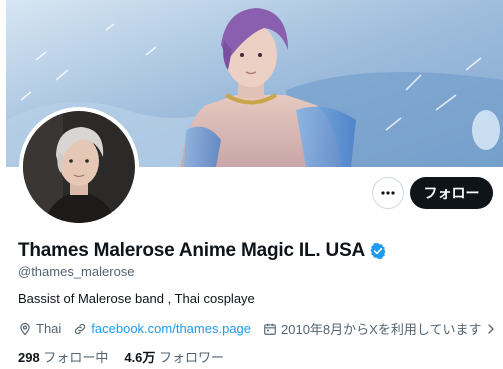 The image size is (503, 369). Describe the element at coordinates (76, 357) in the screenshot. I see `following-label: フォロー中` at that location.